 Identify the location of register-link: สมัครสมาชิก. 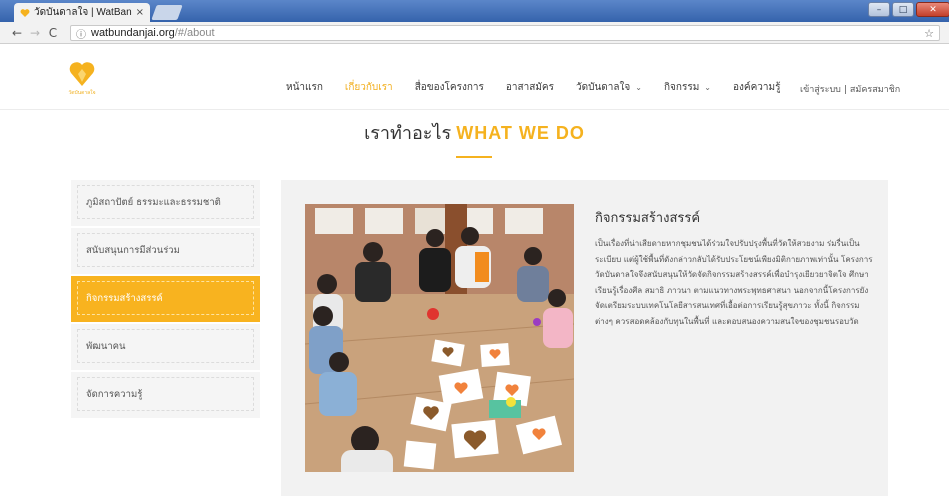
(875, 90).